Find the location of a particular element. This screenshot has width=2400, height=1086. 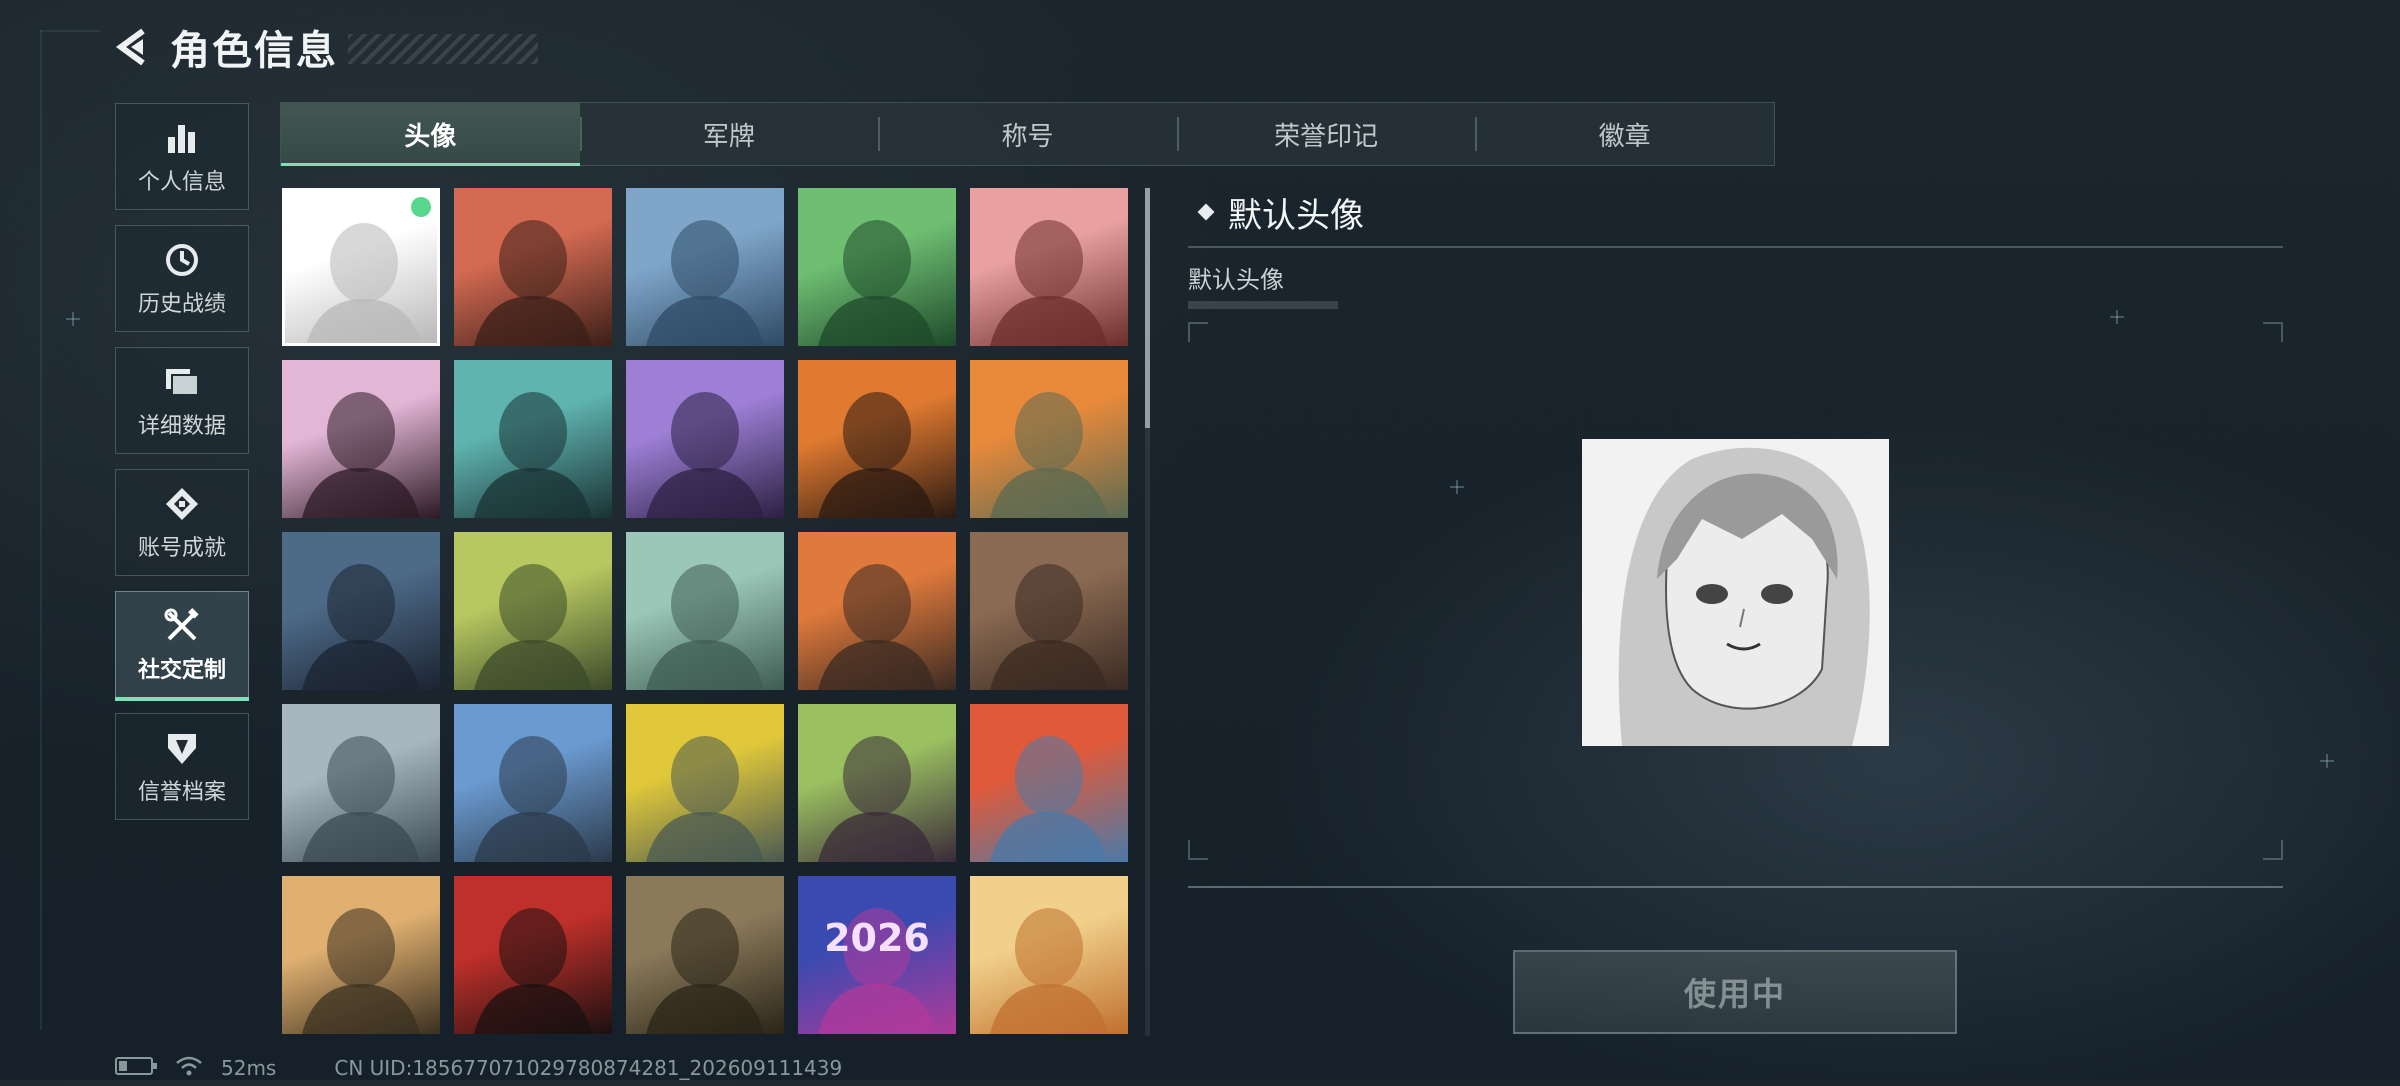

customize-tabs: 头像 军牌 称号 荣誉印记 徽章 is located at coordinates (1027, 134).